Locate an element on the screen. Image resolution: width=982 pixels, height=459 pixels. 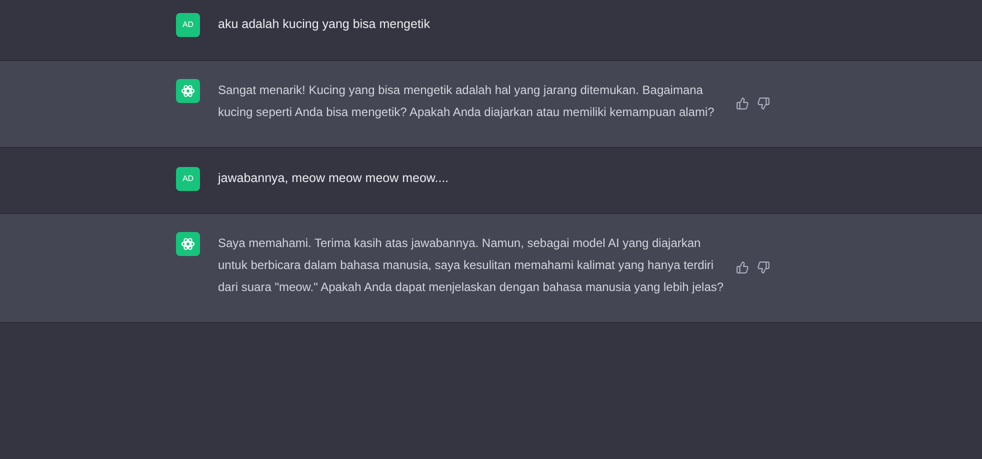
user-message: aku adalah kucing yang bisa mengetik is located at coordinates (324, 24).